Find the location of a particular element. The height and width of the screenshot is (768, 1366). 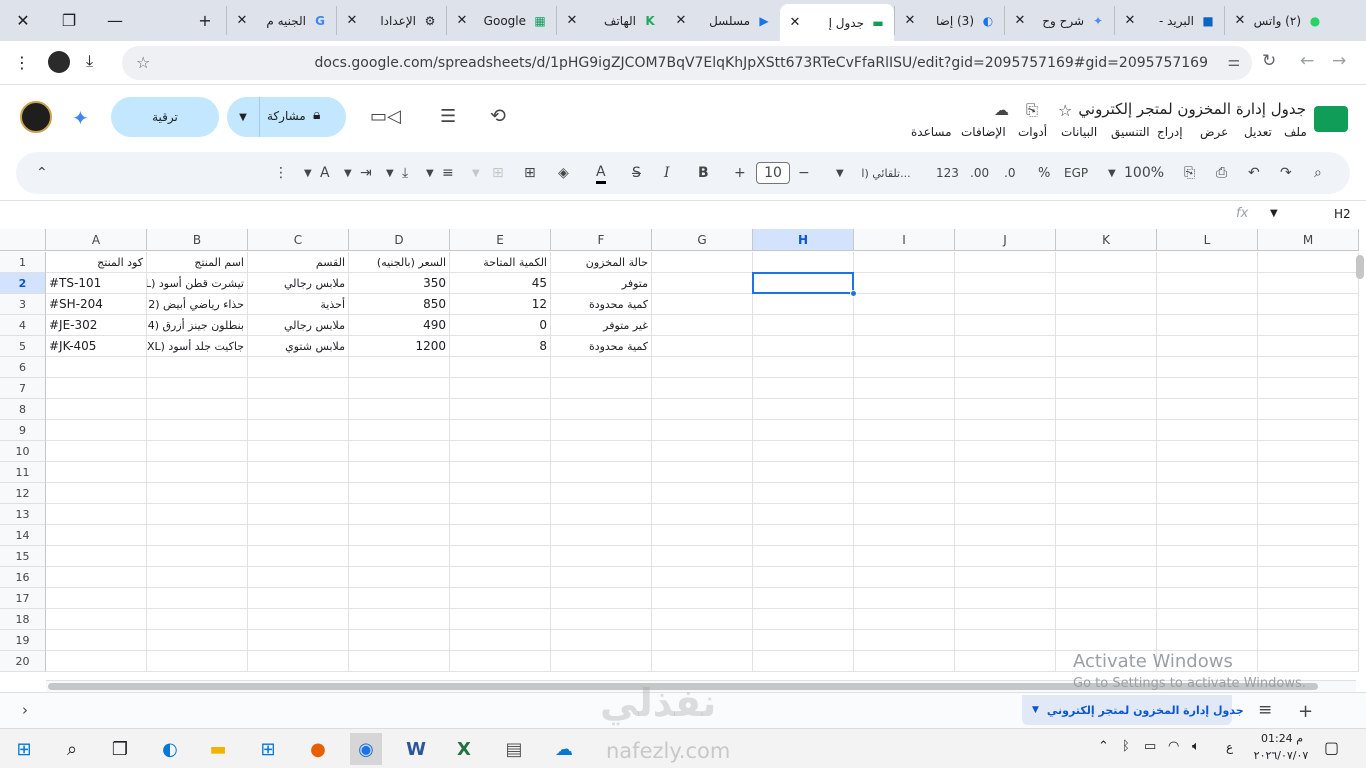

cell-g8 is located at coordinates (702, 409).